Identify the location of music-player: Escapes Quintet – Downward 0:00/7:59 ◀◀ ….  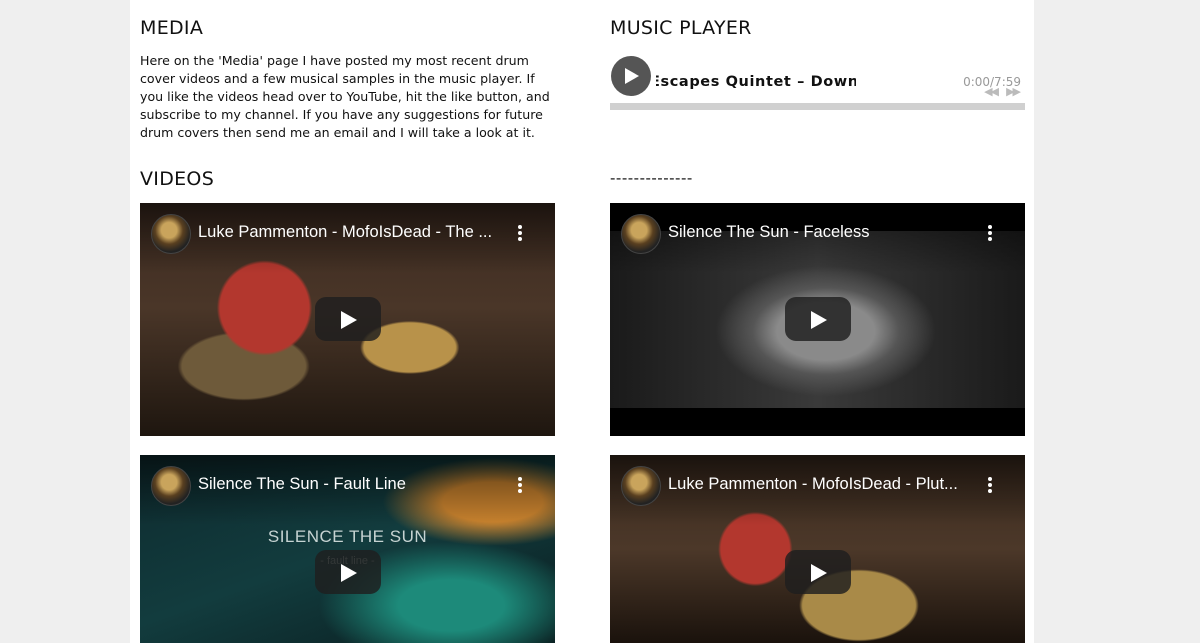
(817, 83).